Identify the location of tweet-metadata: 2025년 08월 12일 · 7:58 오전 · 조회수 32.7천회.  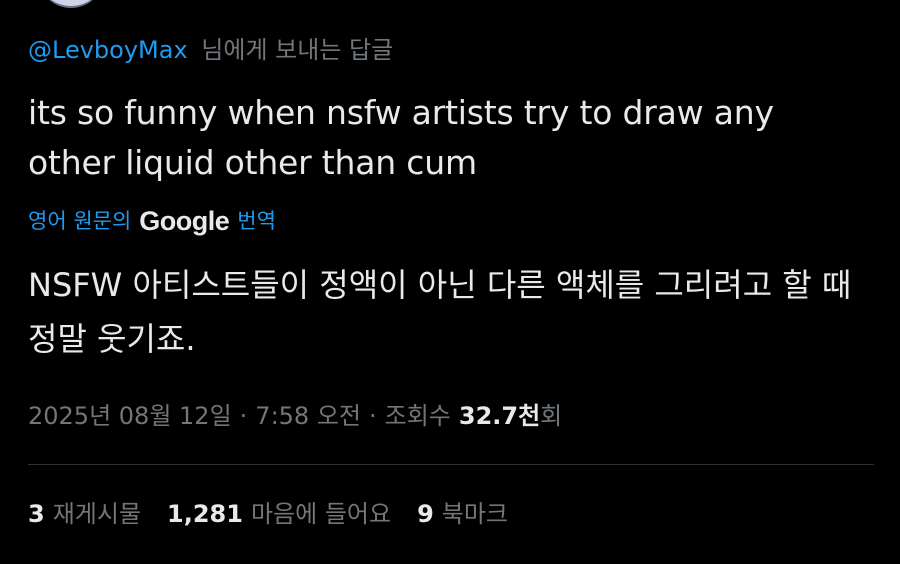
(295, 416).